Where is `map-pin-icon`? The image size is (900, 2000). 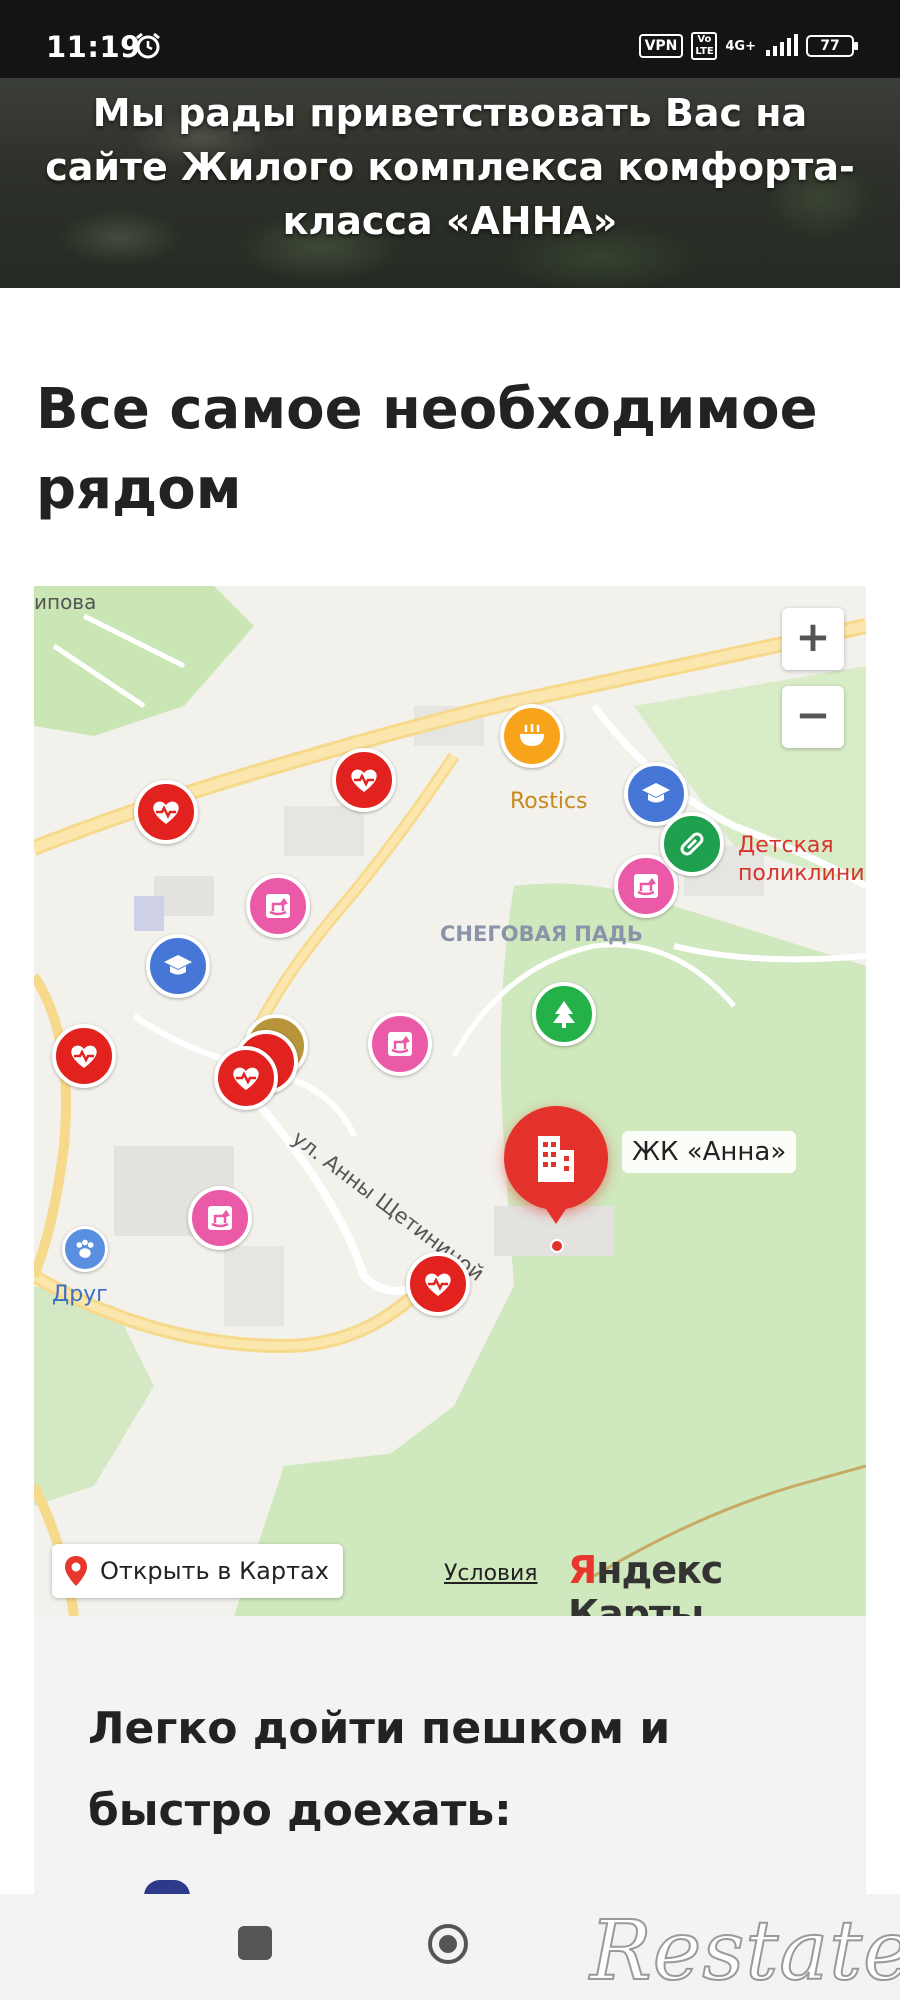
map-pin-icon is located at coordinates (76, 1571).